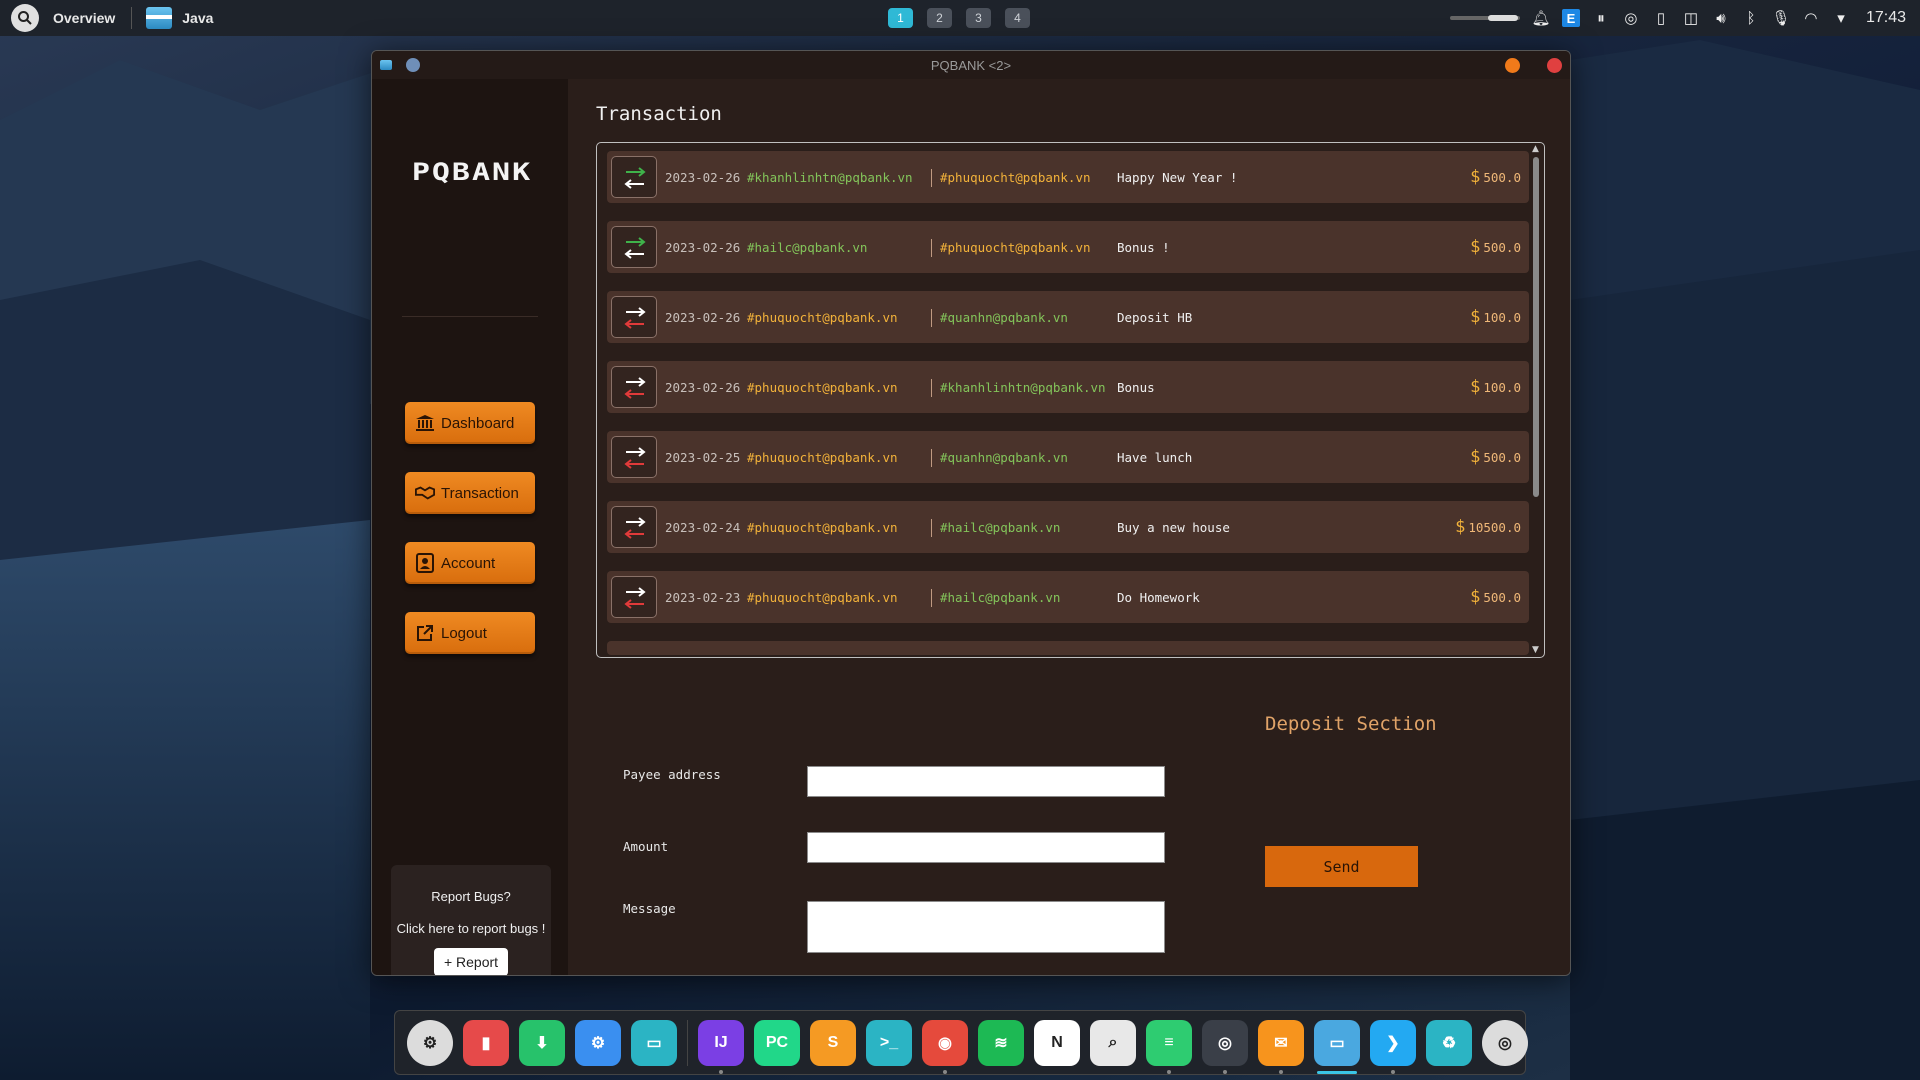  I want to click on transaction-recipient: #quanhn@pqbank.vn, so click(1004, 457).